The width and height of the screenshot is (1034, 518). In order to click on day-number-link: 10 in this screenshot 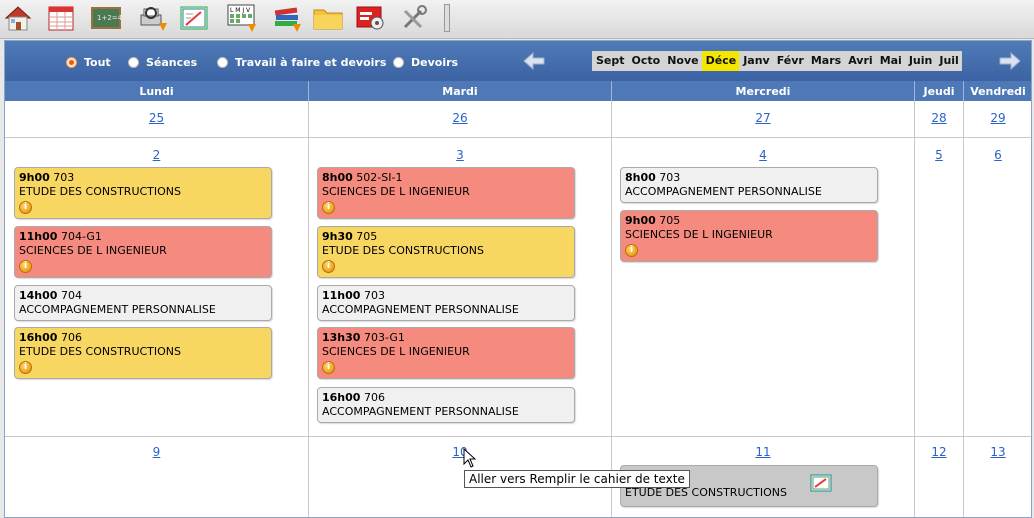, I will do `click(460, 452)`.